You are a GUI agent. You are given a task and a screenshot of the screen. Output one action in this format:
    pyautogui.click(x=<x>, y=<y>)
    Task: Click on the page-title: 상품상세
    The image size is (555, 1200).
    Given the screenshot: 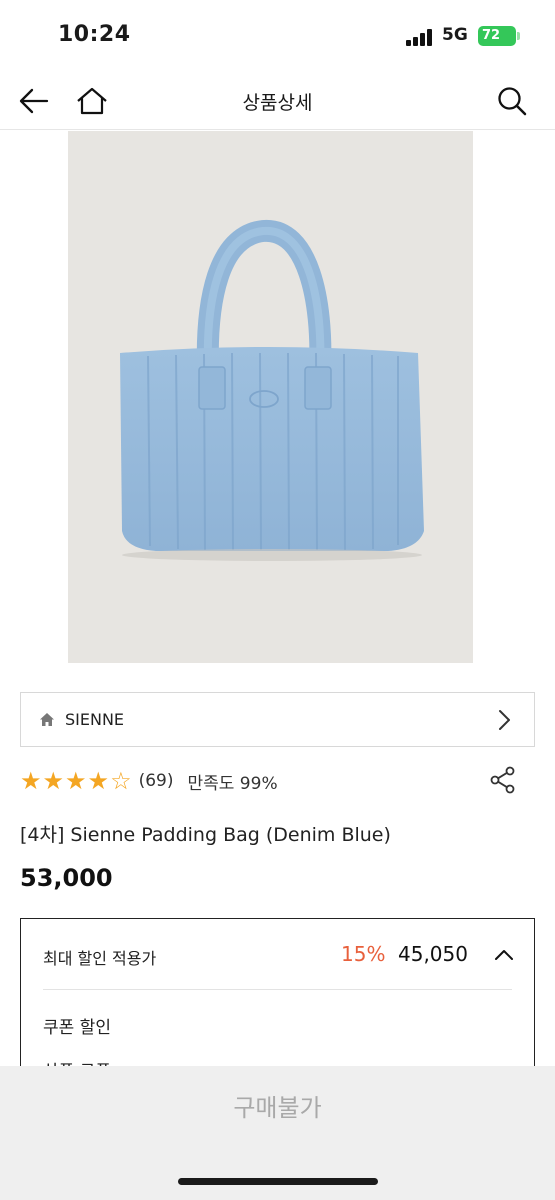 What is the action you would take?
    pyautogui.click(x=277, y=103)
    